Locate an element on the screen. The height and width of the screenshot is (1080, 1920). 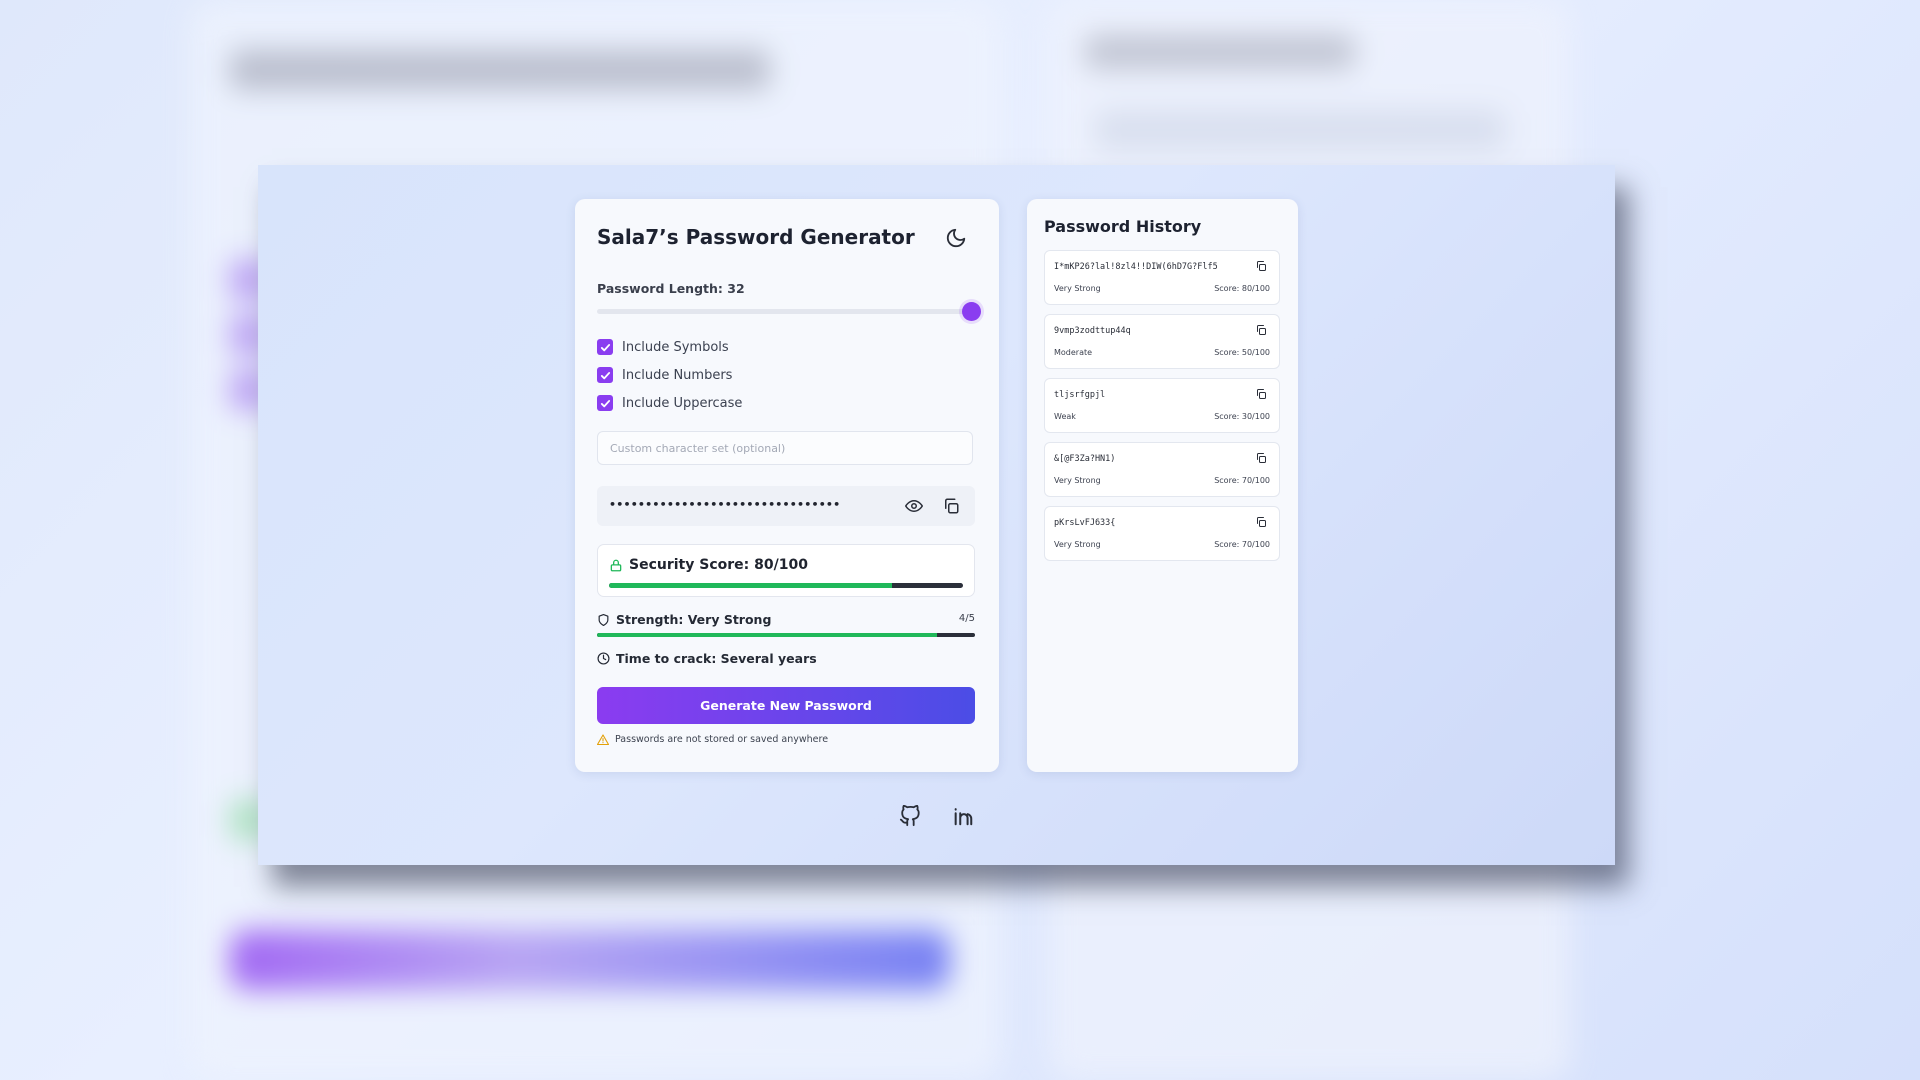
checkbox-uppercase is located at coordinates (605, 403).